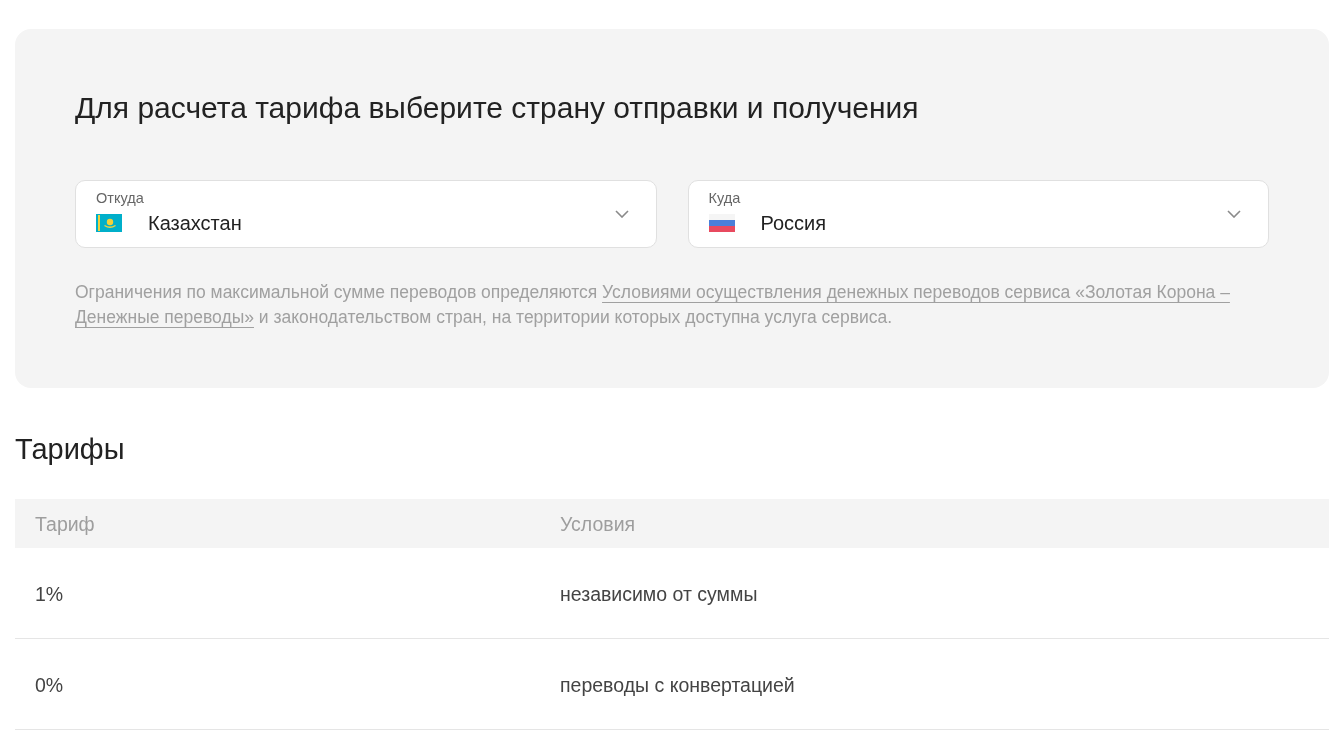  I want to click on column-header: Условия, so click(598, 523).